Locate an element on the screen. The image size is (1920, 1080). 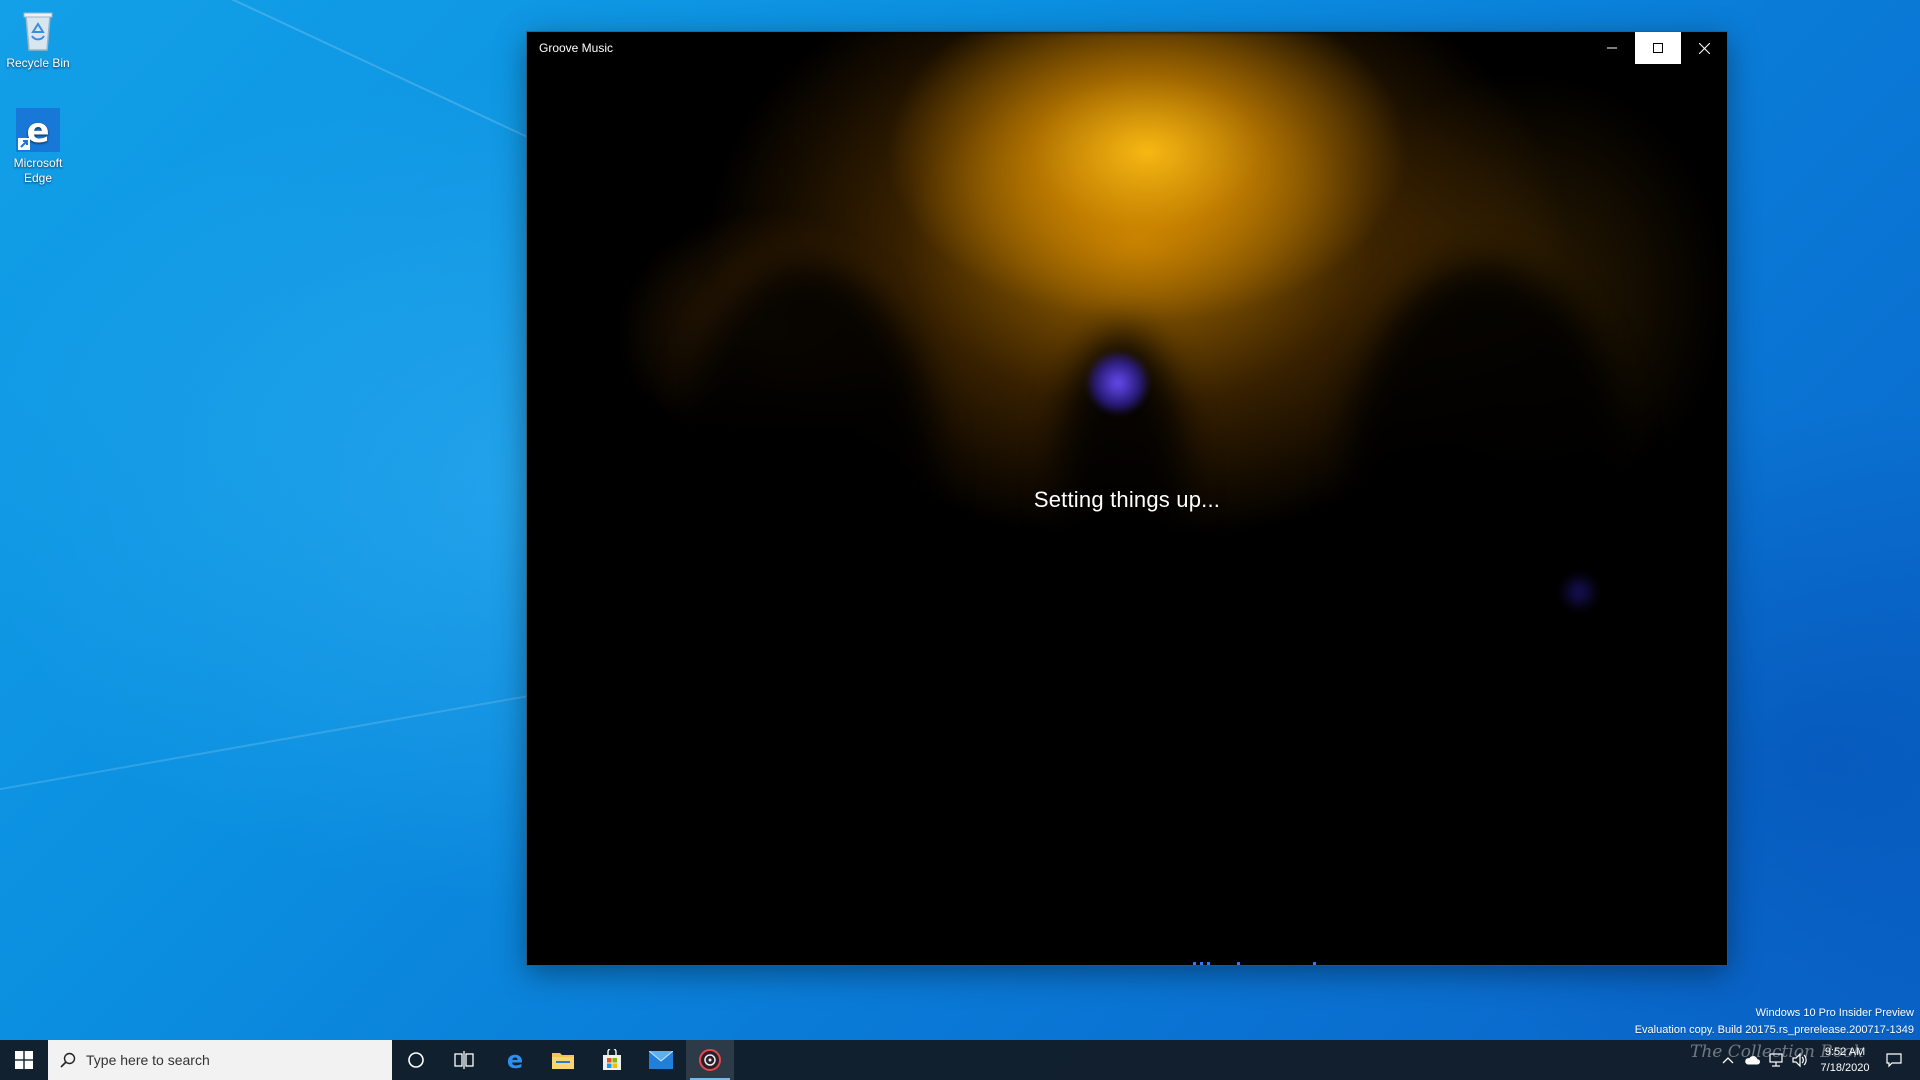
desktop-icon-label: Microsoft Edge is located at coordinates (38, 170).